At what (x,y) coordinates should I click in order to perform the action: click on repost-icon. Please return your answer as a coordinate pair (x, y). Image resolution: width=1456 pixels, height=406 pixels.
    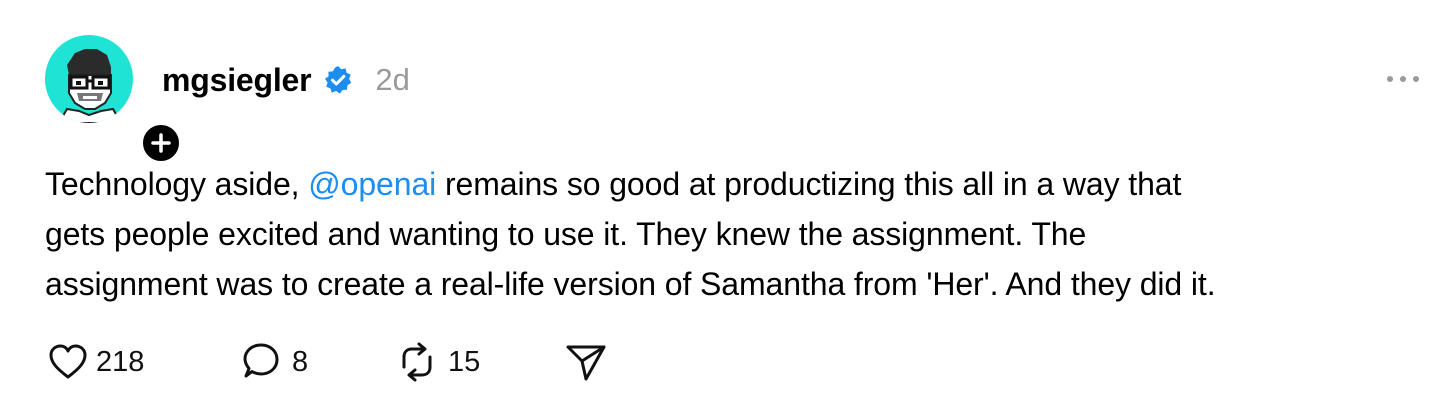
    Looking at the image, I should click on (417, 362).